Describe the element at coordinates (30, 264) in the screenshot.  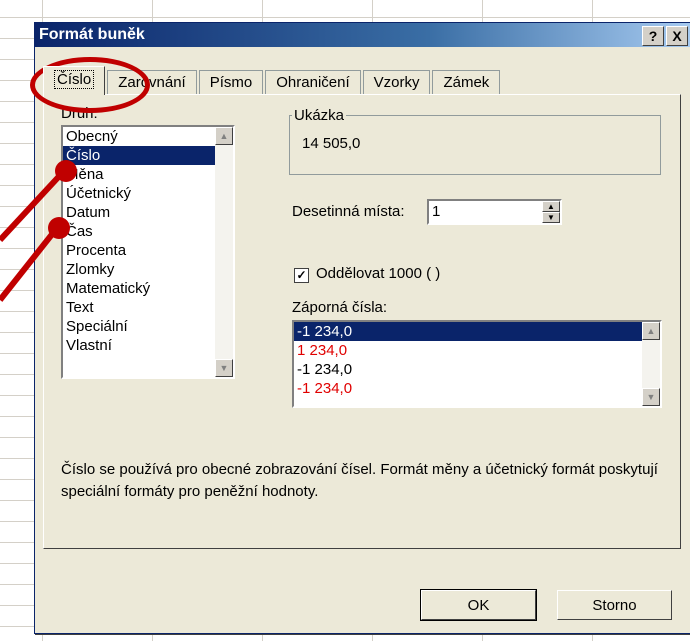
I see `pointer-line` at that location.